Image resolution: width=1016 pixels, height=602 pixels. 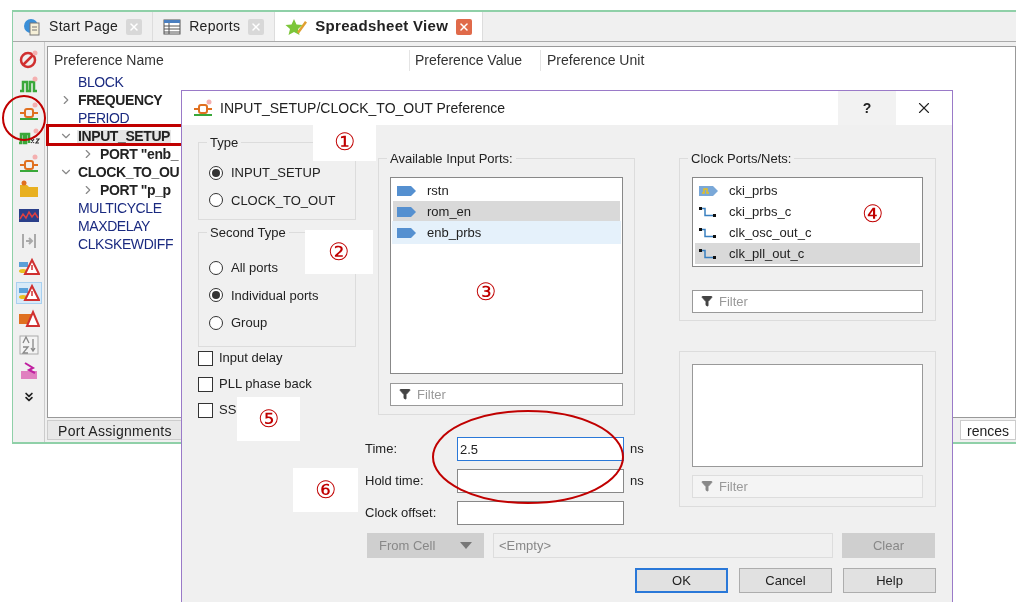 What do you see at coordinates (129, 172) in the screenshot?
I see `tree-item: CLOCK_TO_OU` at bounding box center [129, 172].